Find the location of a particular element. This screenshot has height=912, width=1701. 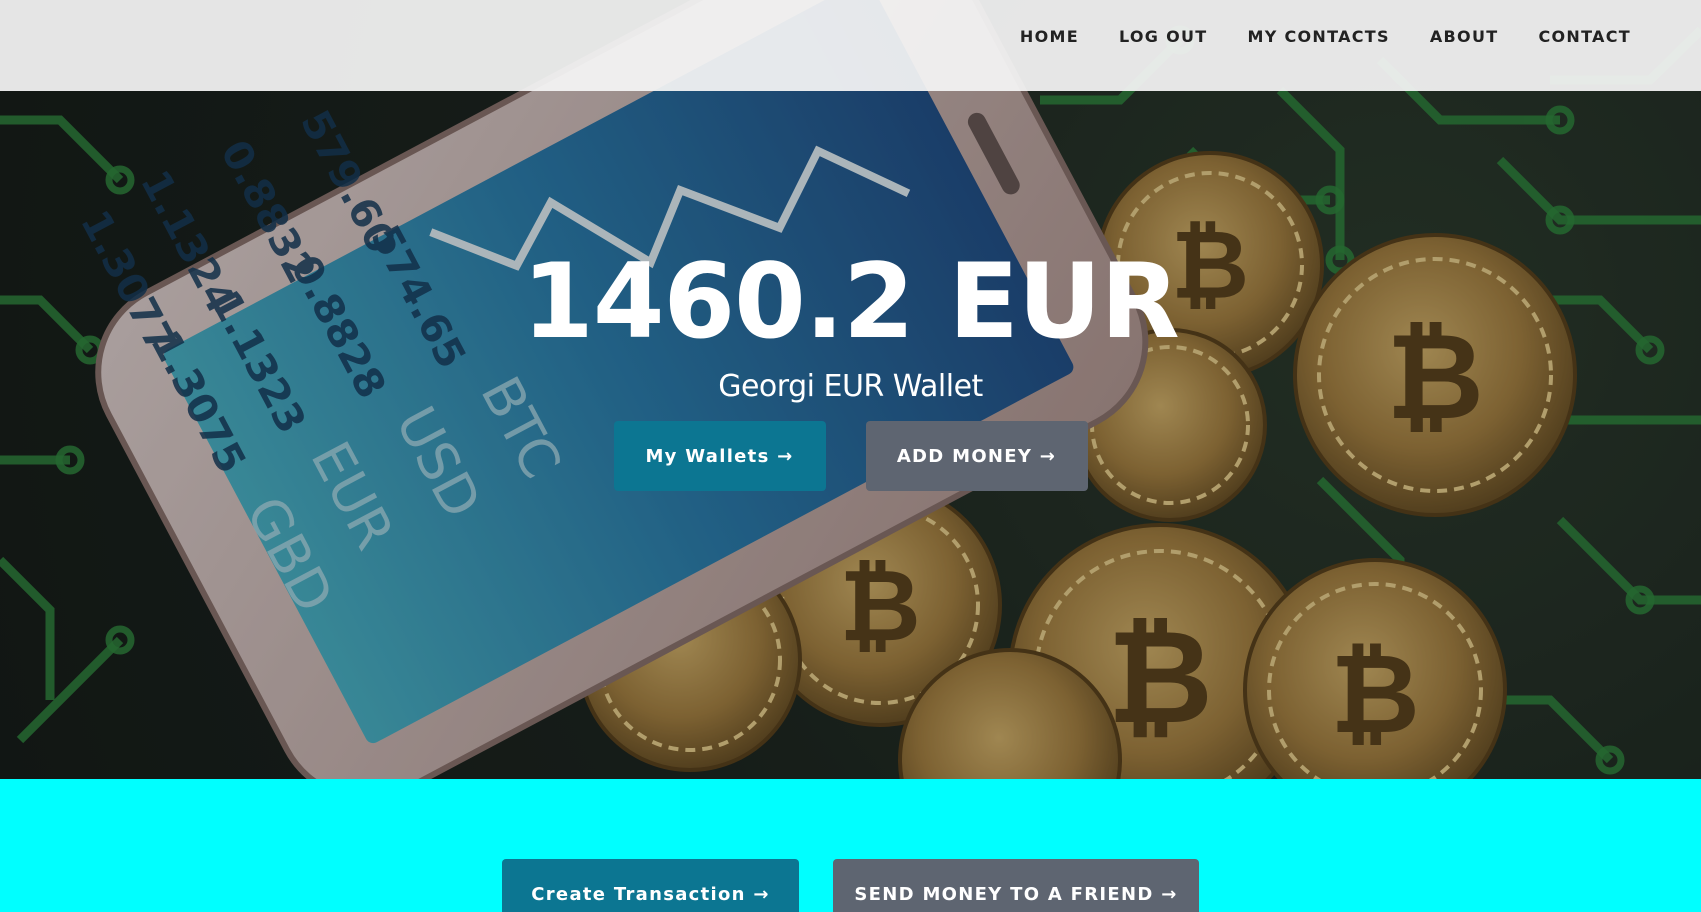

wallet-name: Georgi EUR Wallet is located at coordinates (850, 386).